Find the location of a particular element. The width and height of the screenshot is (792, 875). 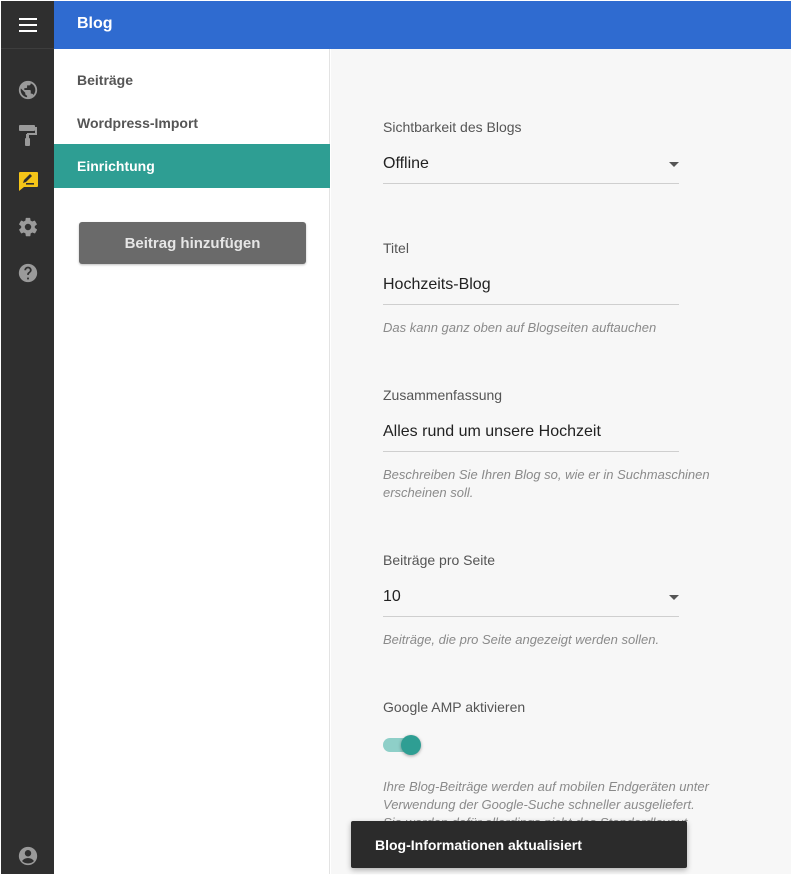

amp-toggle is located at coordinates (403, 745).